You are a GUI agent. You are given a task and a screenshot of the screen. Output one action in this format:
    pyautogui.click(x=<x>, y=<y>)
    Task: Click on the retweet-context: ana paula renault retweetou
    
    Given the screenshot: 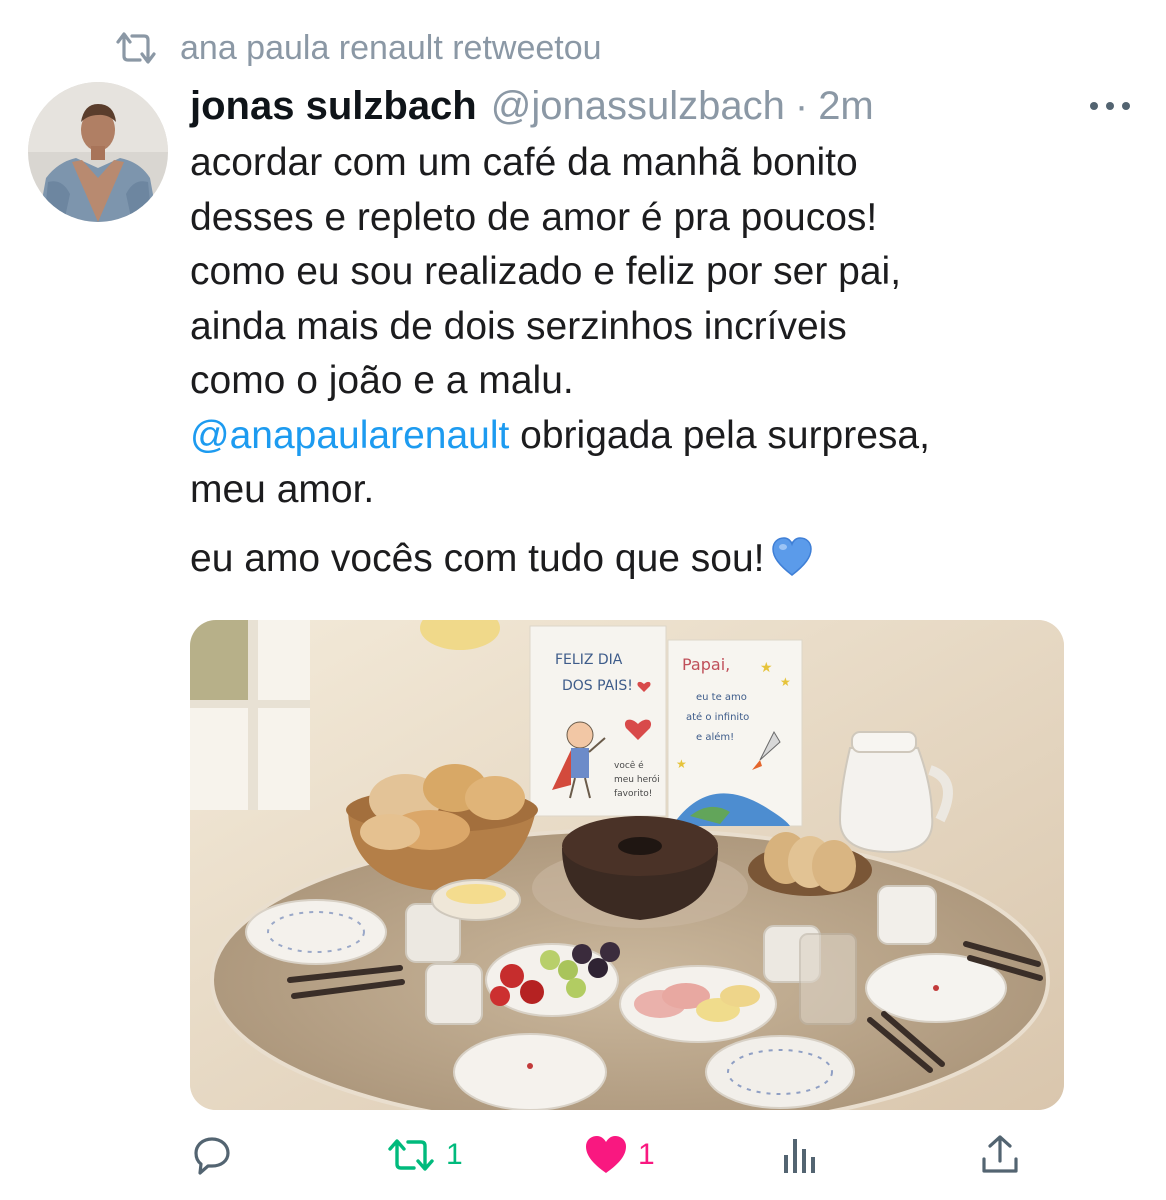 What is the action you would take?
    pyautogui.click(x=357, y=48)
    